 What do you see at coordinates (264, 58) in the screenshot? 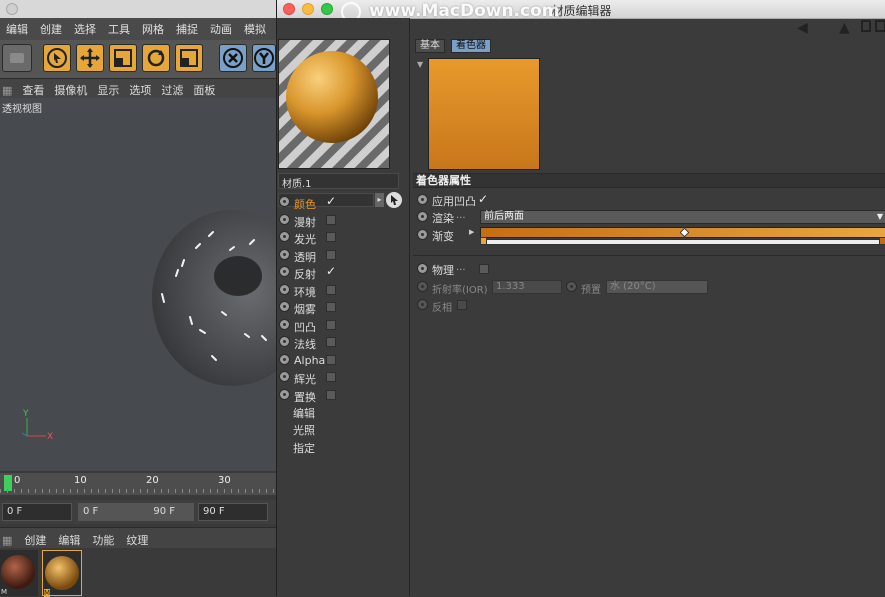
I see `y-axis-lock-icon` at bounding box center [264, 58].